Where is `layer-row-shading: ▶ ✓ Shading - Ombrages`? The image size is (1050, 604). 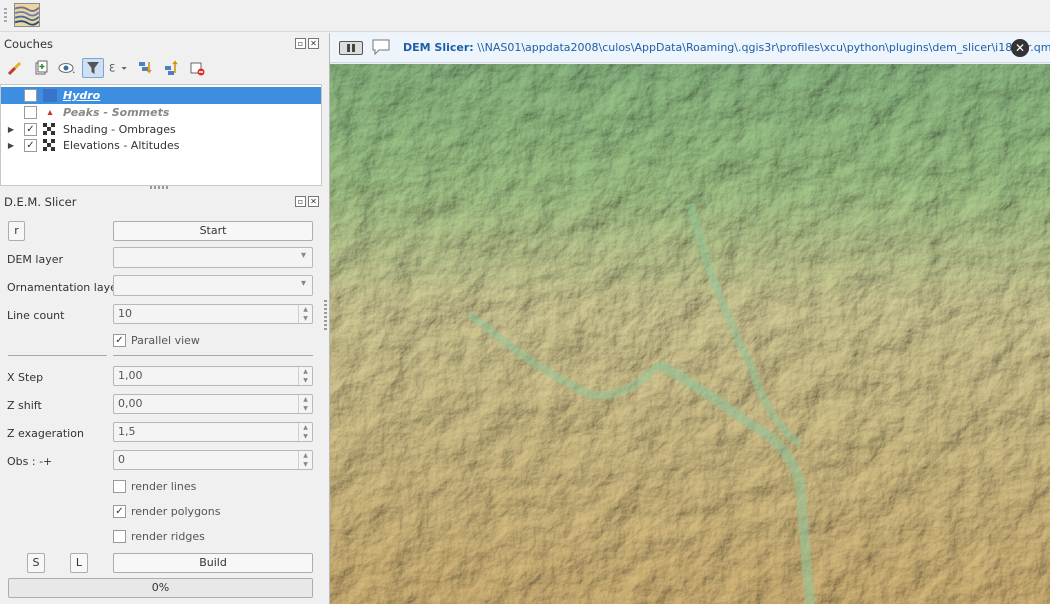
layer-row-shading: ▶ ✓ Shading - Ombrages is located at coordinates (161, 129).